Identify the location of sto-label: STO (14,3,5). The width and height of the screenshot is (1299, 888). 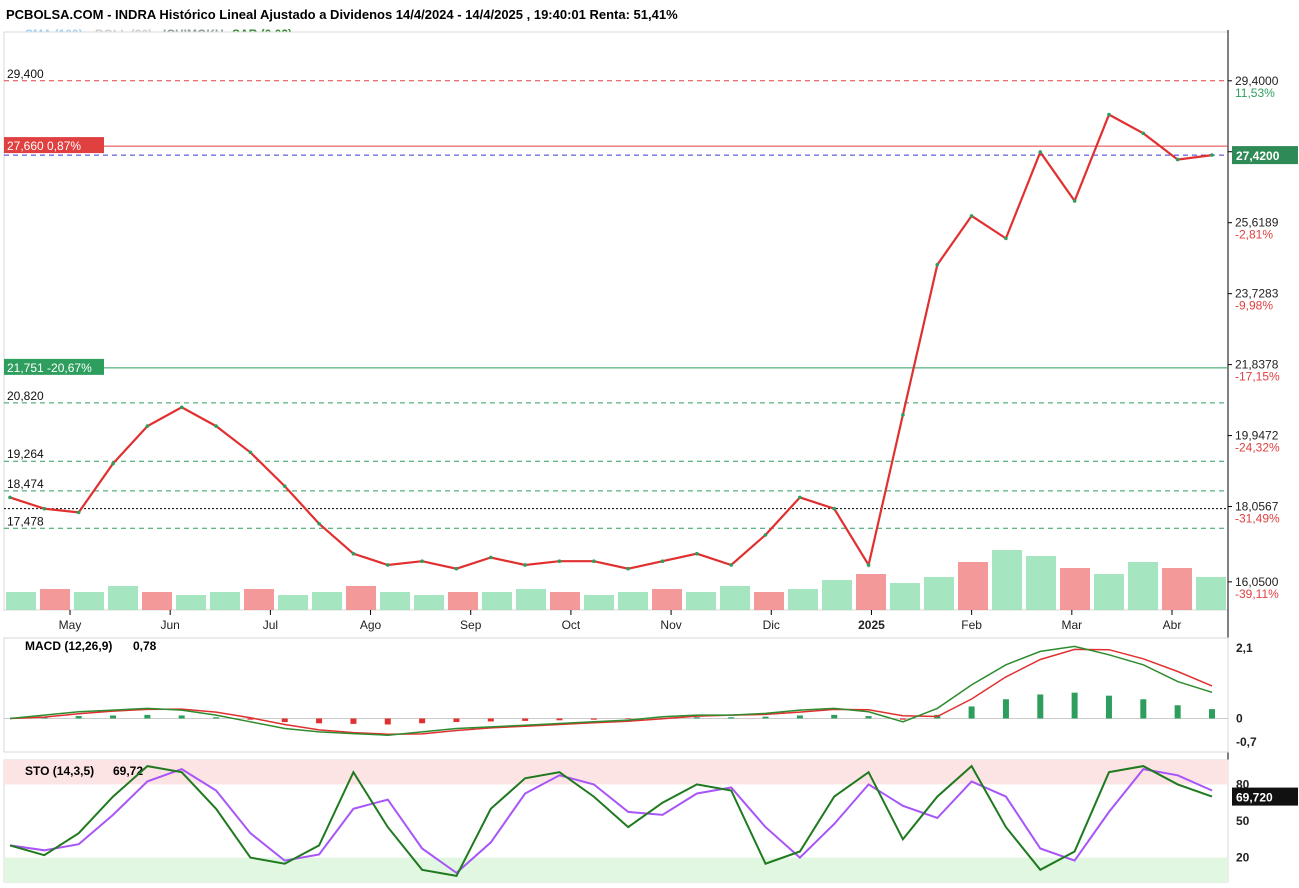
(59, 771).